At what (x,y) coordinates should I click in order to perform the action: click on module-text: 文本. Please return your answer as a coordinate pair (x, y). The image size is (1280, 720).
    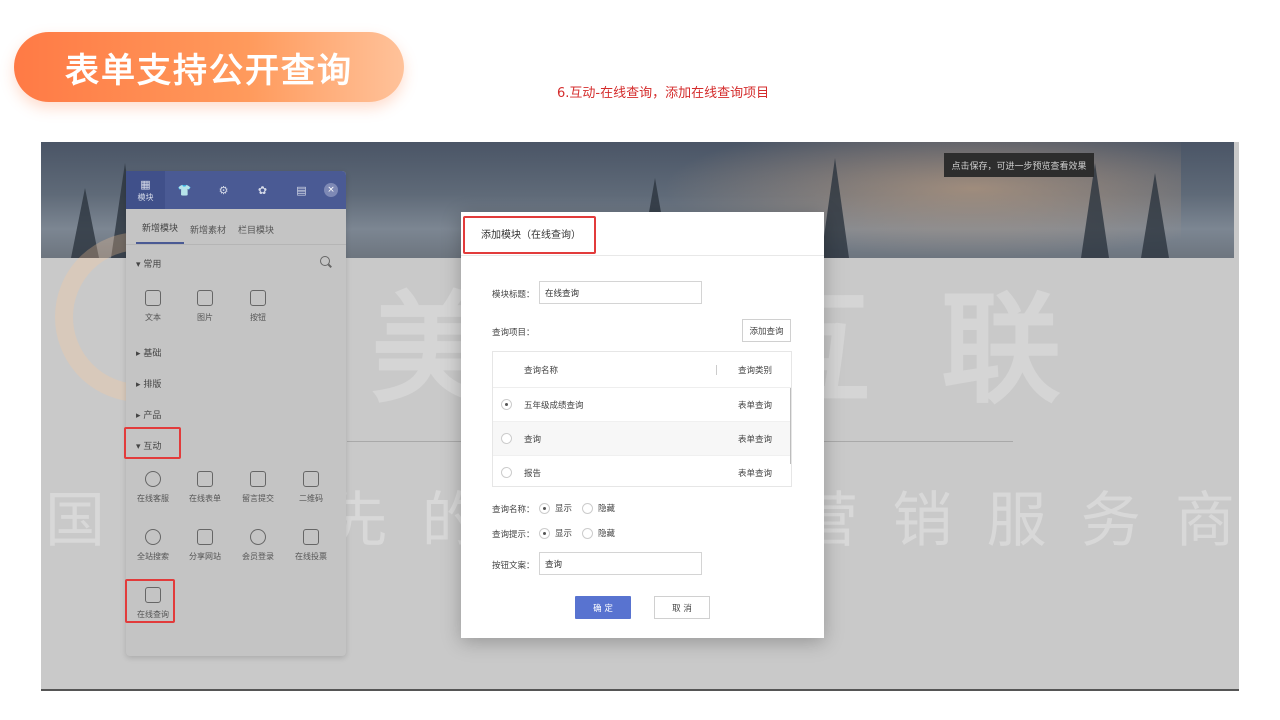
    Looking at the image, I should click on (153, 306).